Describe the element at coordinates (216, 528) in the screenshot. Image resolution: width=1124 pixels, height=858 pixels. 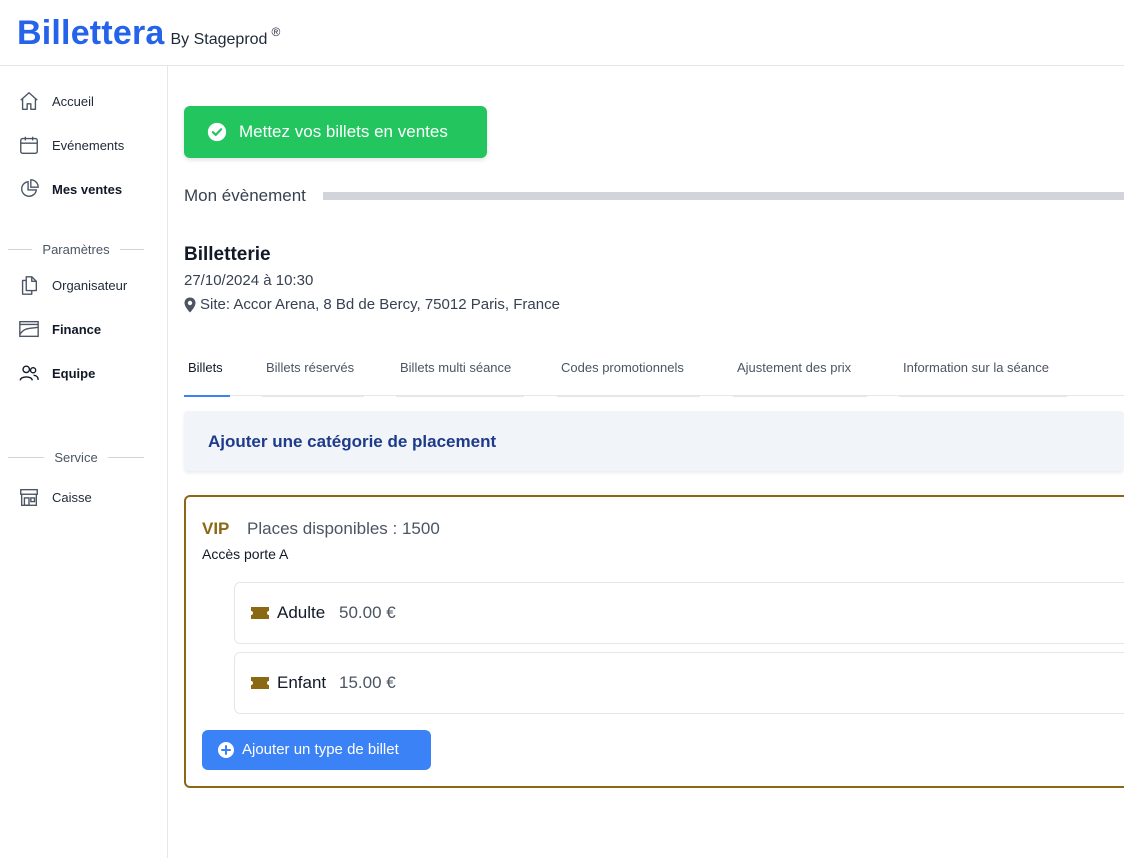
I see `category-name: VIP` at that location.